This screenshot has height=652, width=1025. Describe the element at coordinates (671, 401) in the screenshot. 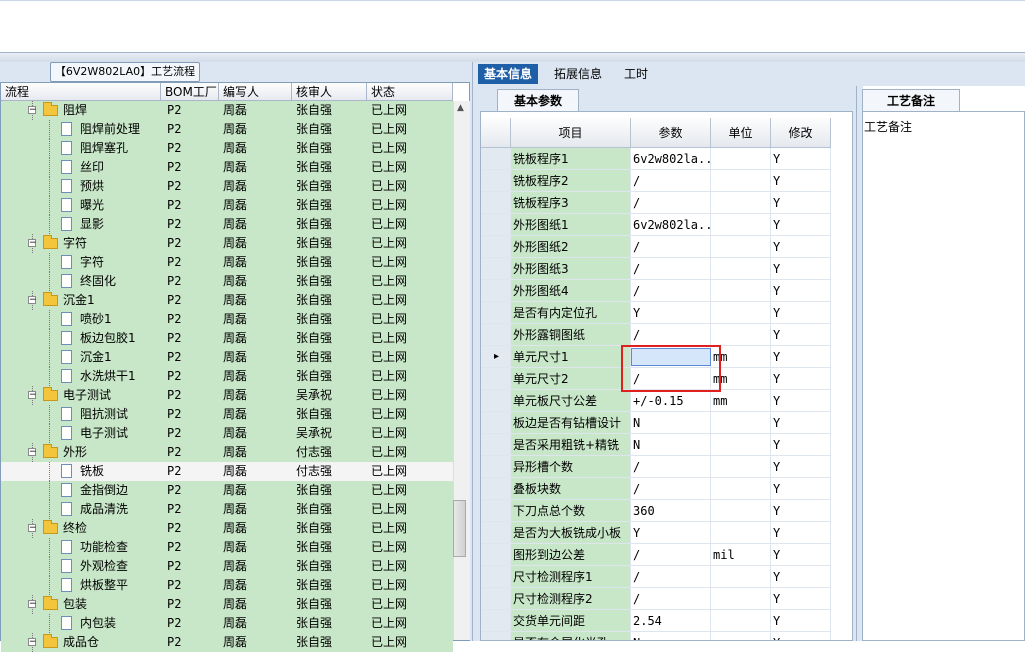

I see `param-value: +/-0.15` at that location.